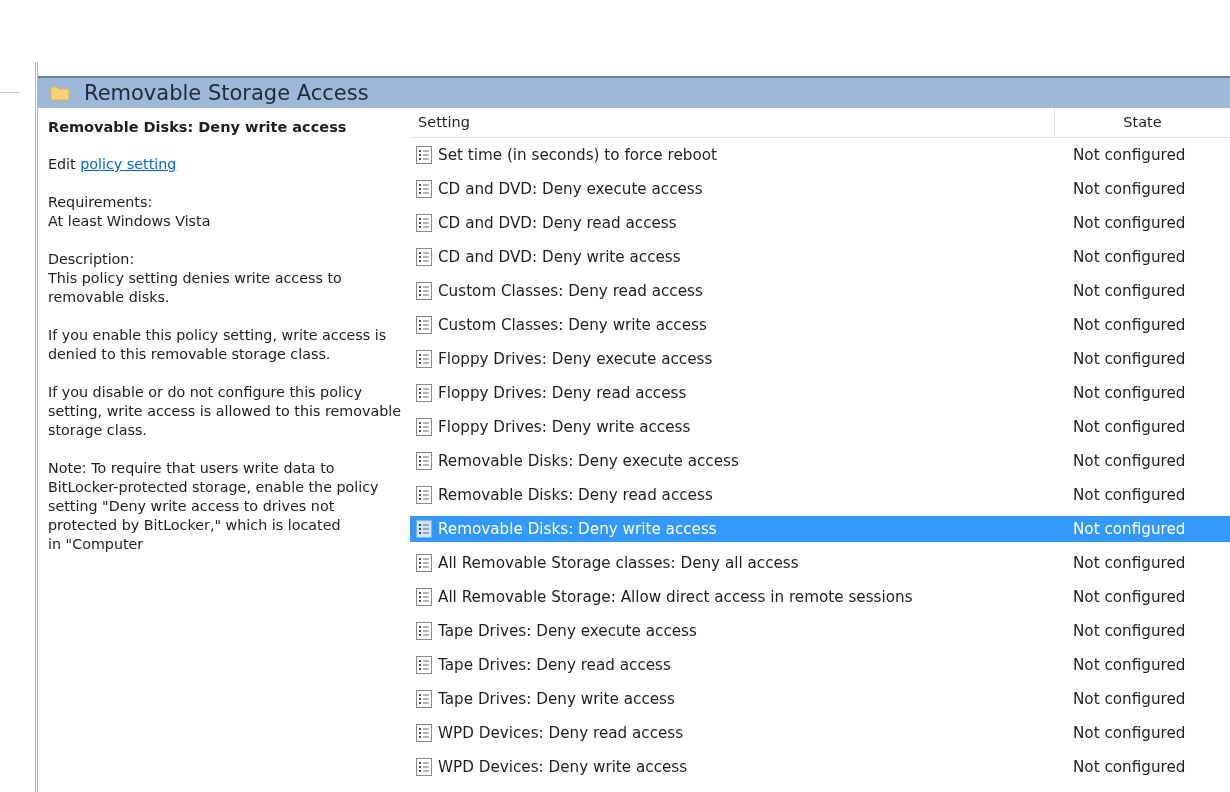 The height and width of the screenshot is (792, 1230). I want to click on setting-cell: Custom Classes: Deny write access, so click(732, 325).